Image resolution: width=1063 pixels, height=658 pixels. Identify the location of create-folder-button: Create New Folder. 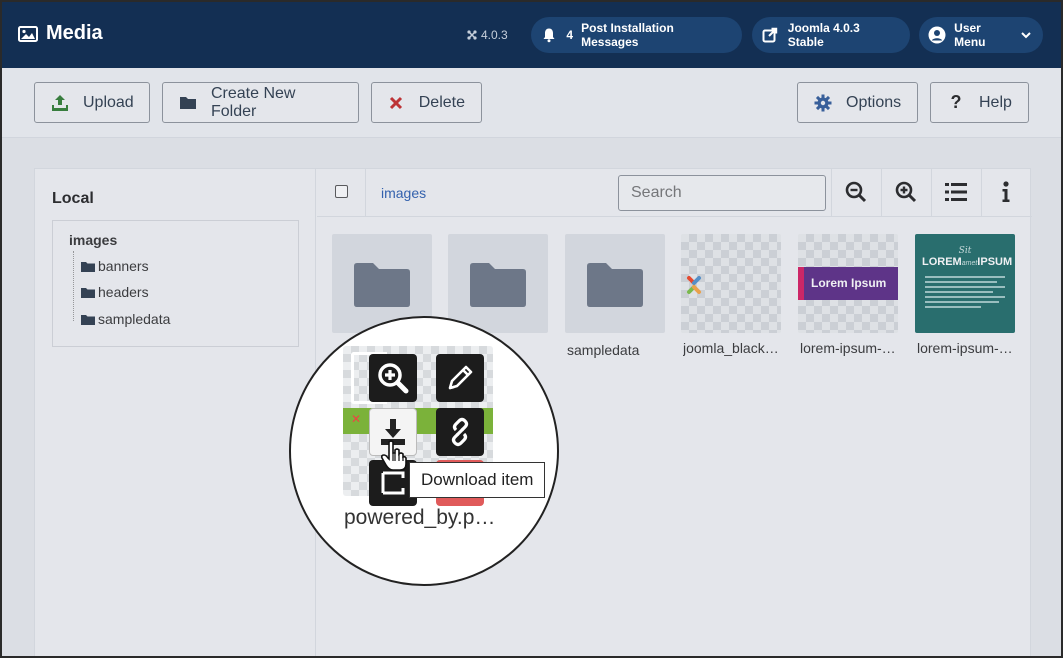
(260, 102).